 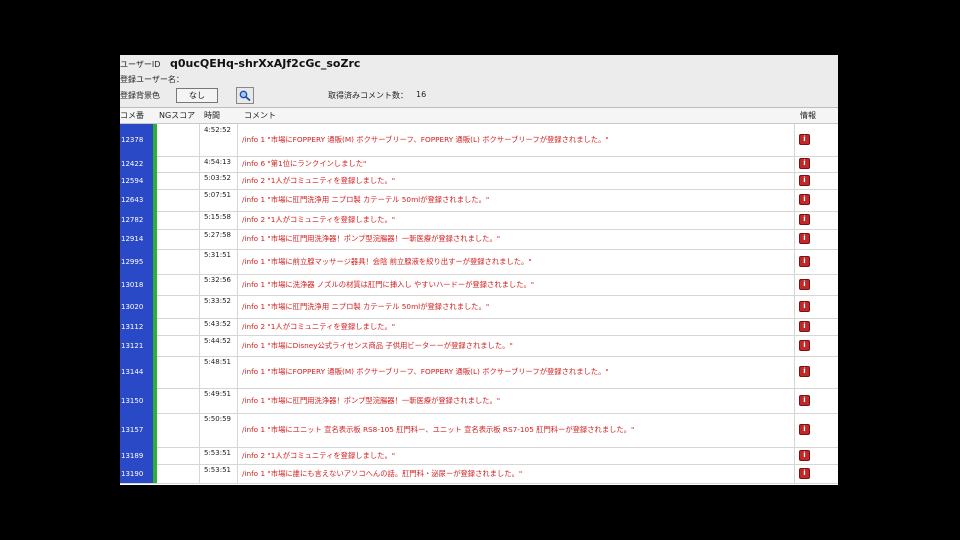 What do you see at coordinates (219, 140) in the screenshot?
I see `comment-time: 4:52:52` at bounding box center [219, 140].